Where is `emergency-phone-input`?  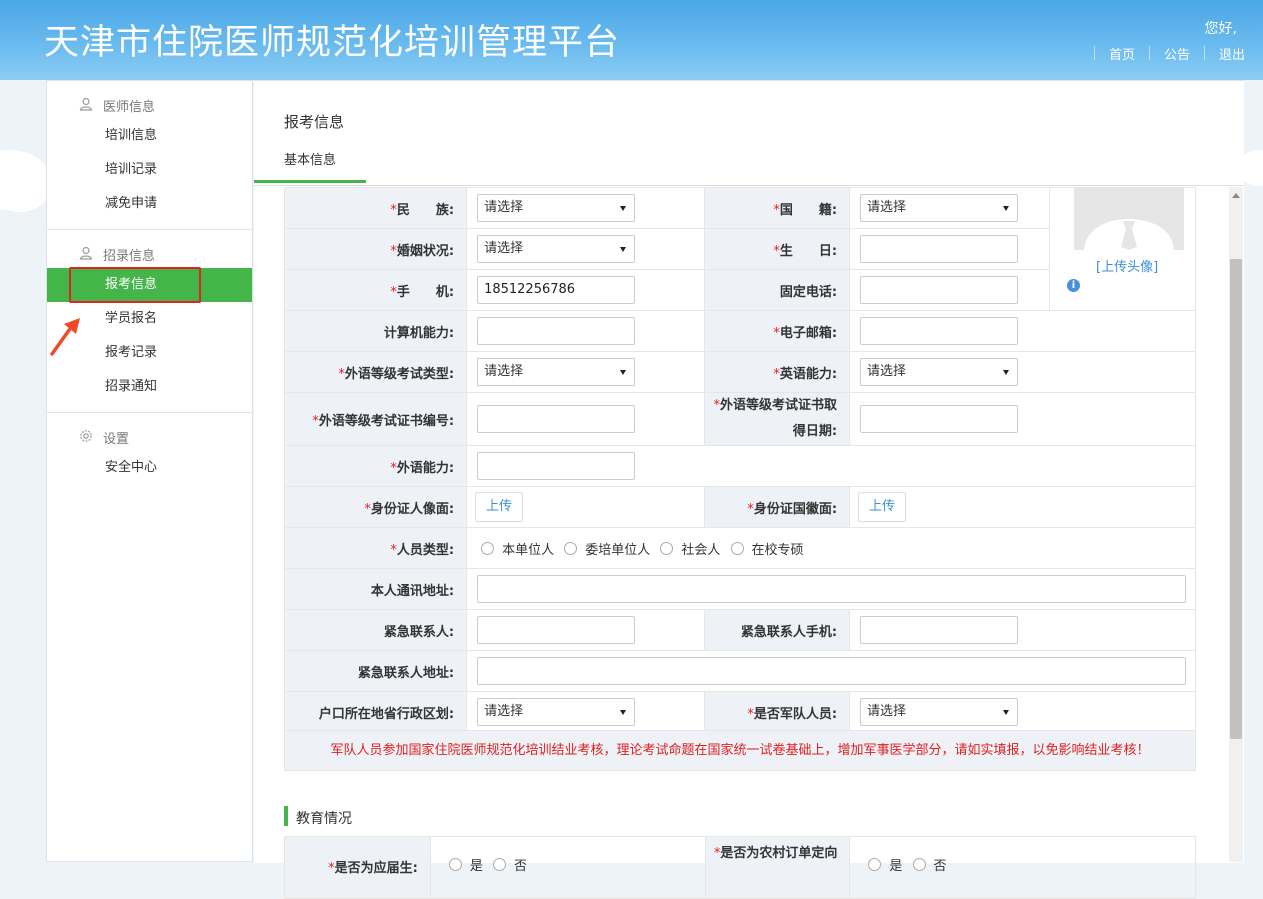 emergency-phone-input is located at coordinates (939, 630).